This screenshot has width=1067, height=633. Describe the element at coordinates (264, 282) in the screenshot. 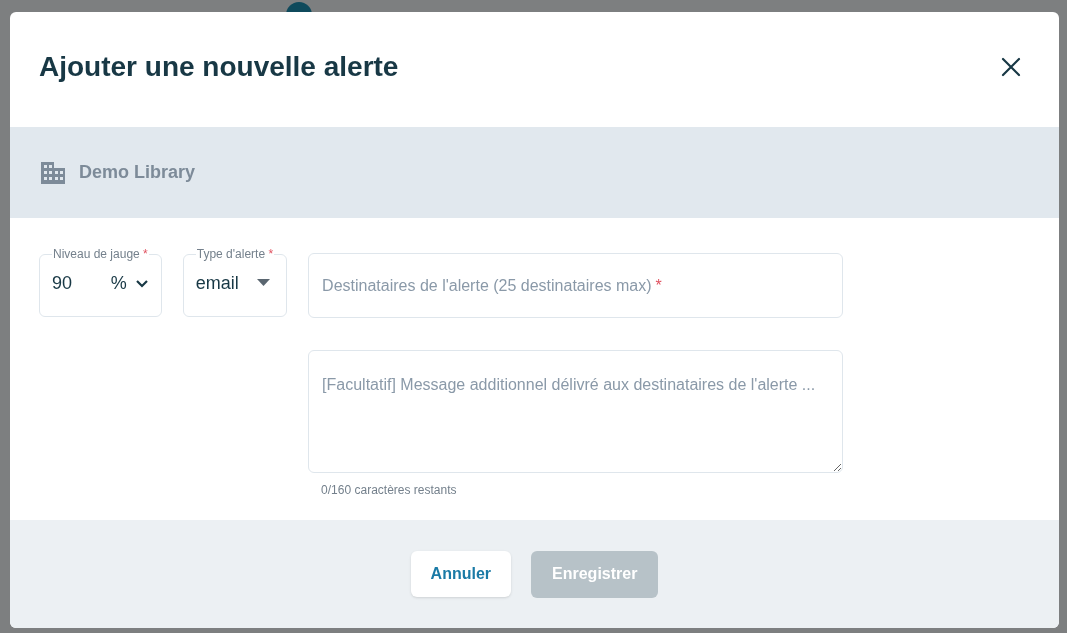

I see `dropdown-arrow-icon` at that location.